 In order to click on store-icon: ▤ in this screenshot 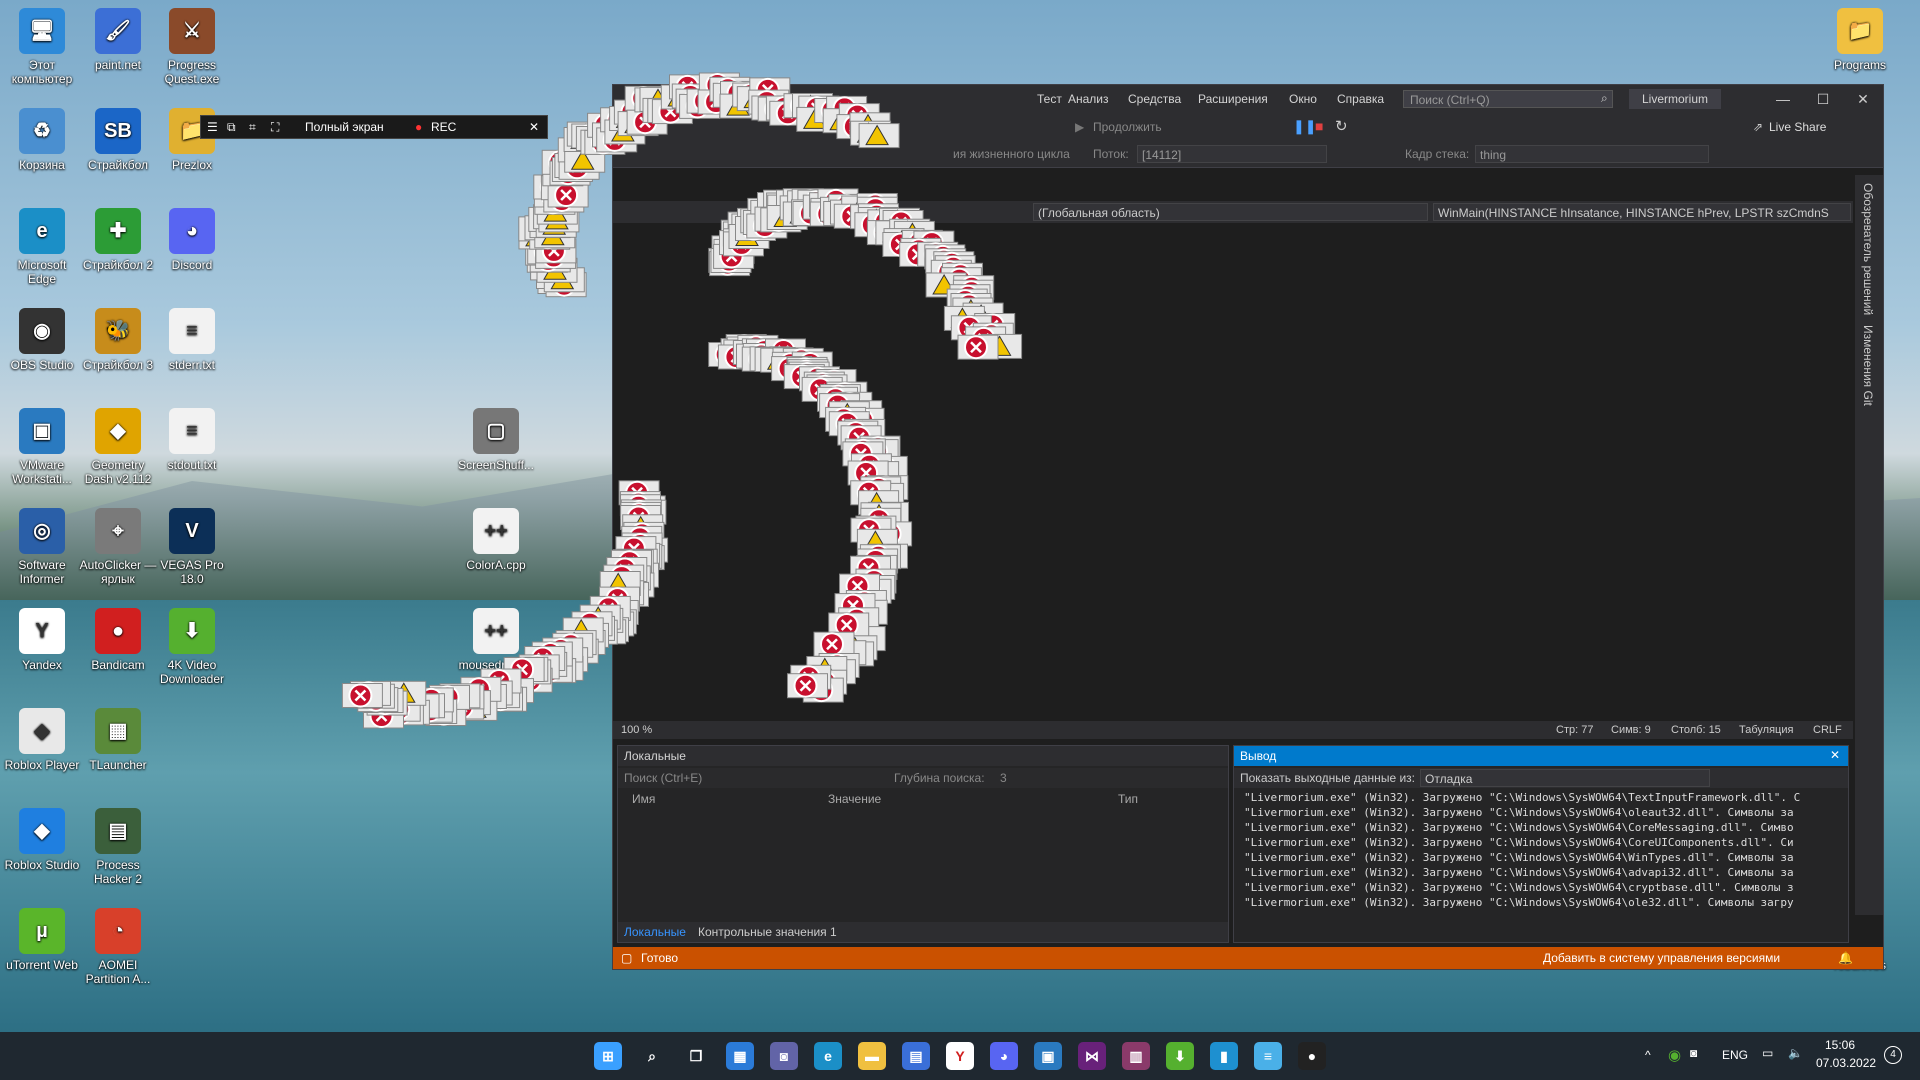, I will do `click(916, 1056)`.